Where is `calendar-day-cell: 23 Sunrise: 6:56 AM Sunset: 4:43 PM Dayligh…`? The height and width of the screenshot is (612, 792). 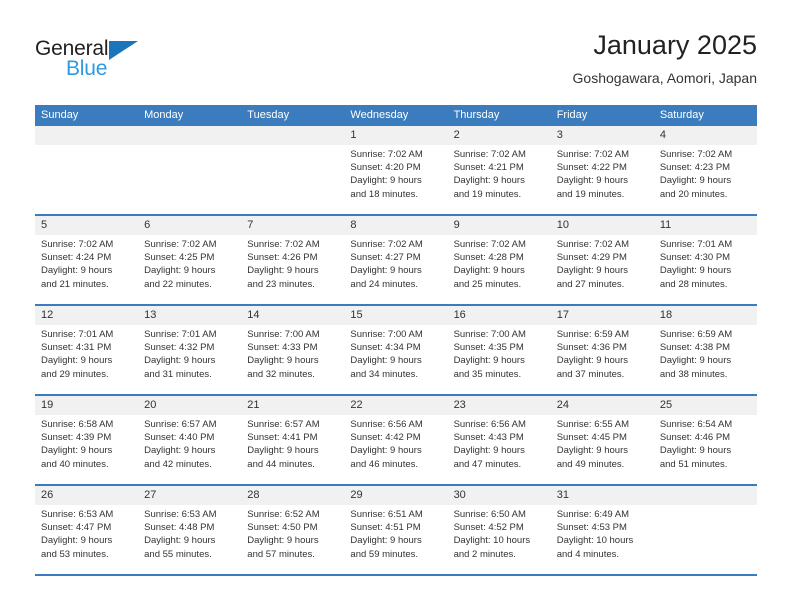
calendar-day-cell: 23 Sunrise: 6:56 AM Sunset: 4:43 PM Dayligh… is located at coordinates (499, 440).